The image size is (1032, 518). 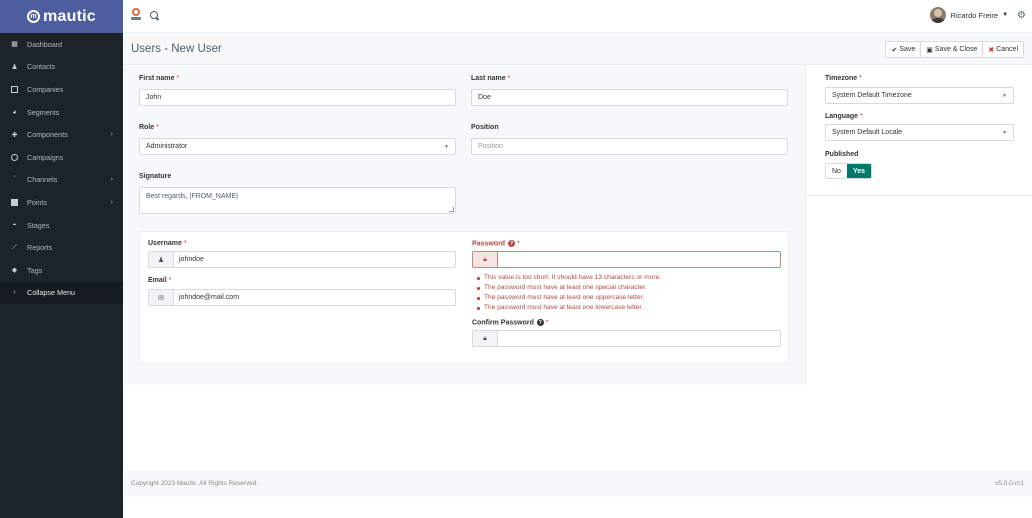 I want to click on collapse-menu-button: ‹ Collapse Menu, so click(x=61, y=293).